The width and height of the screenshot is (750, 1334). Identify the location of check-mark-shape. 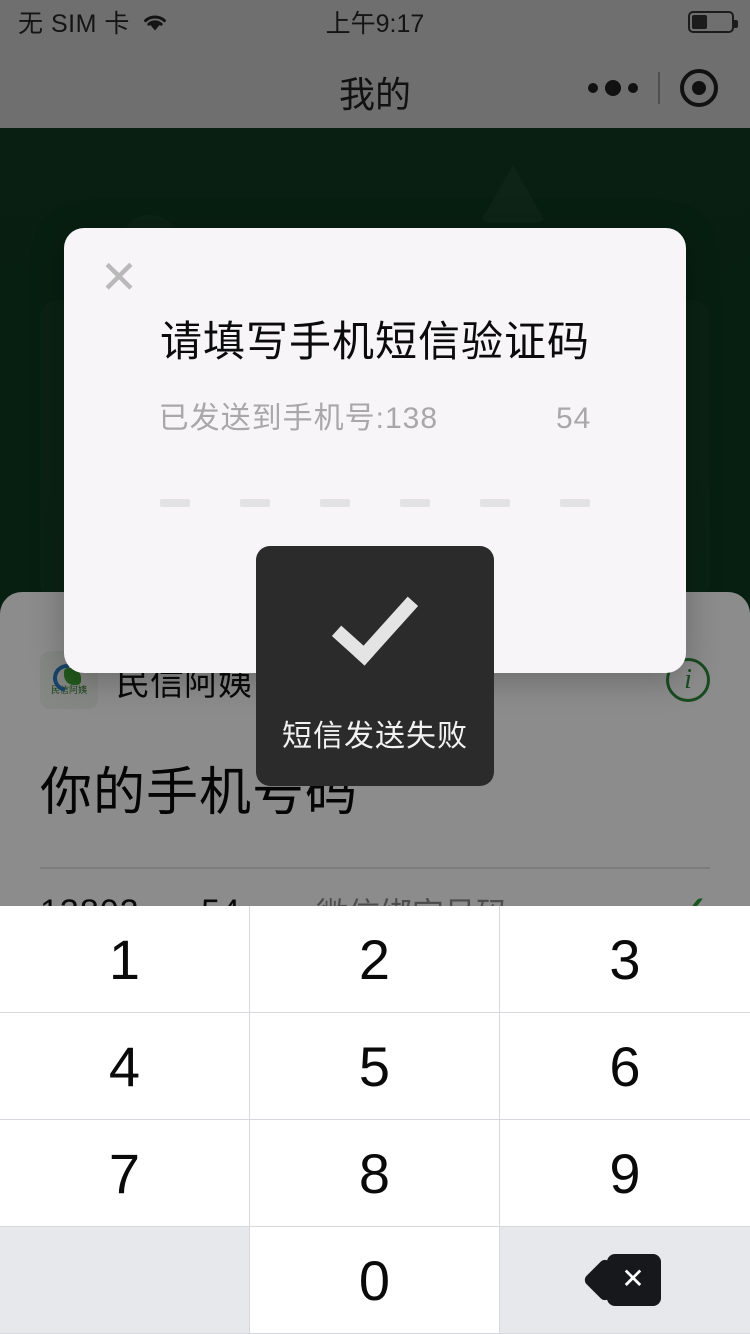
(375, 621).